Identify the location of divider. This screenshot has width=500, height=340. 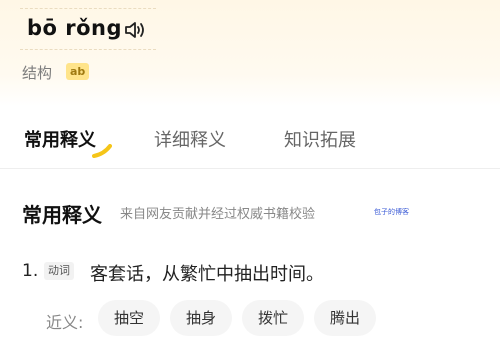
(250, 168).